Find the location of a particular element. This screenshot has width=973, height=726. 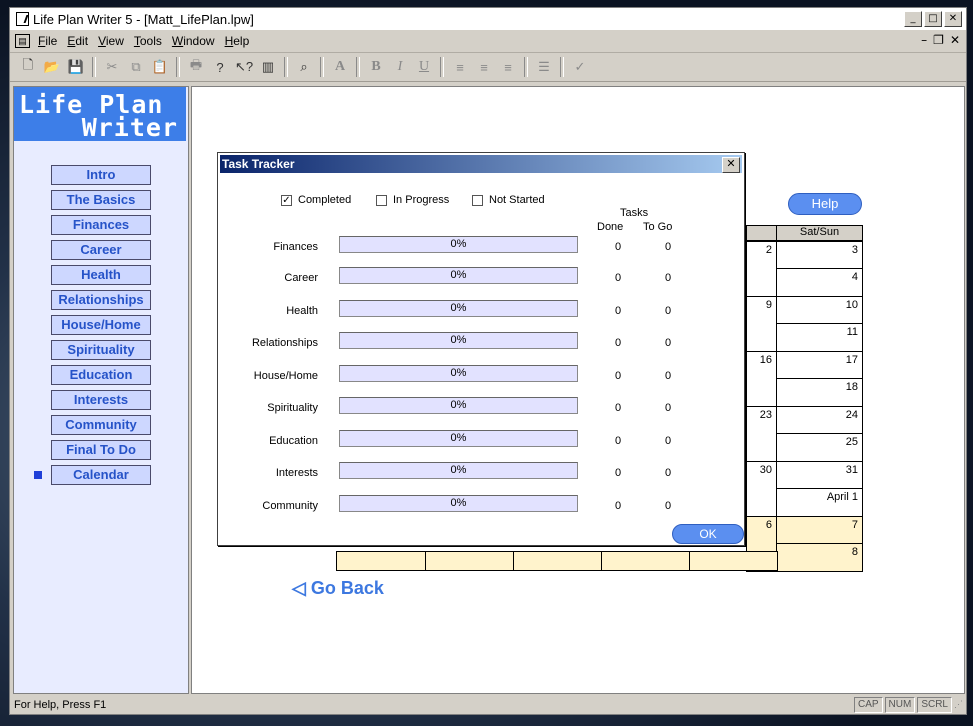

category-label: Finances is located at coordinates (295, 247).